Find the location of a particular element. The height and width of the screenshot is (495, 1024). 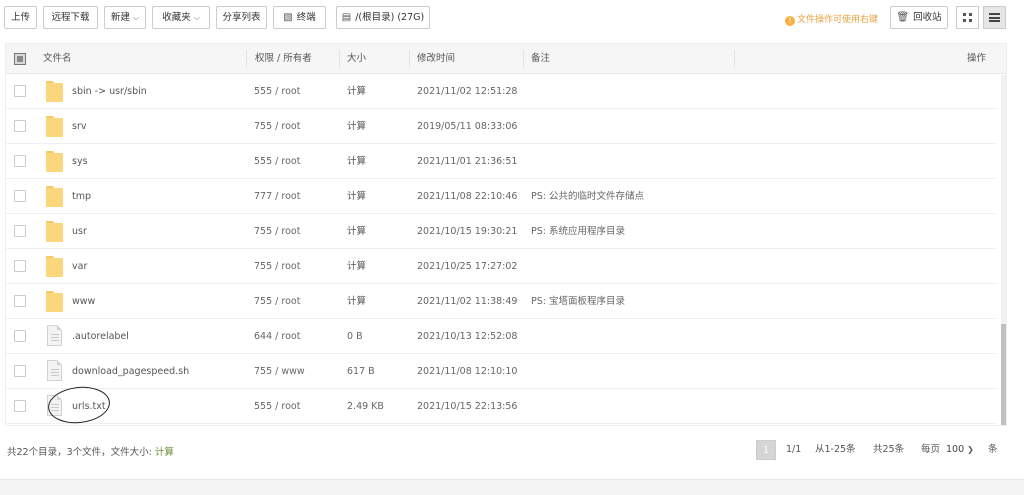

perm-owner: 777 / root is located at coordinates (277, 196).